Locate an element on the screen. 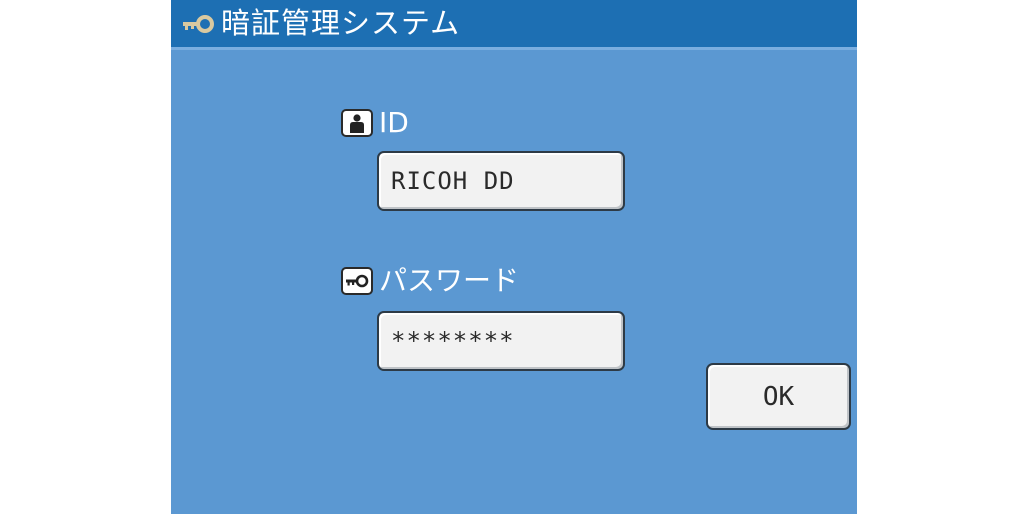  ok-button: OK is located at coordinates (778, 396).